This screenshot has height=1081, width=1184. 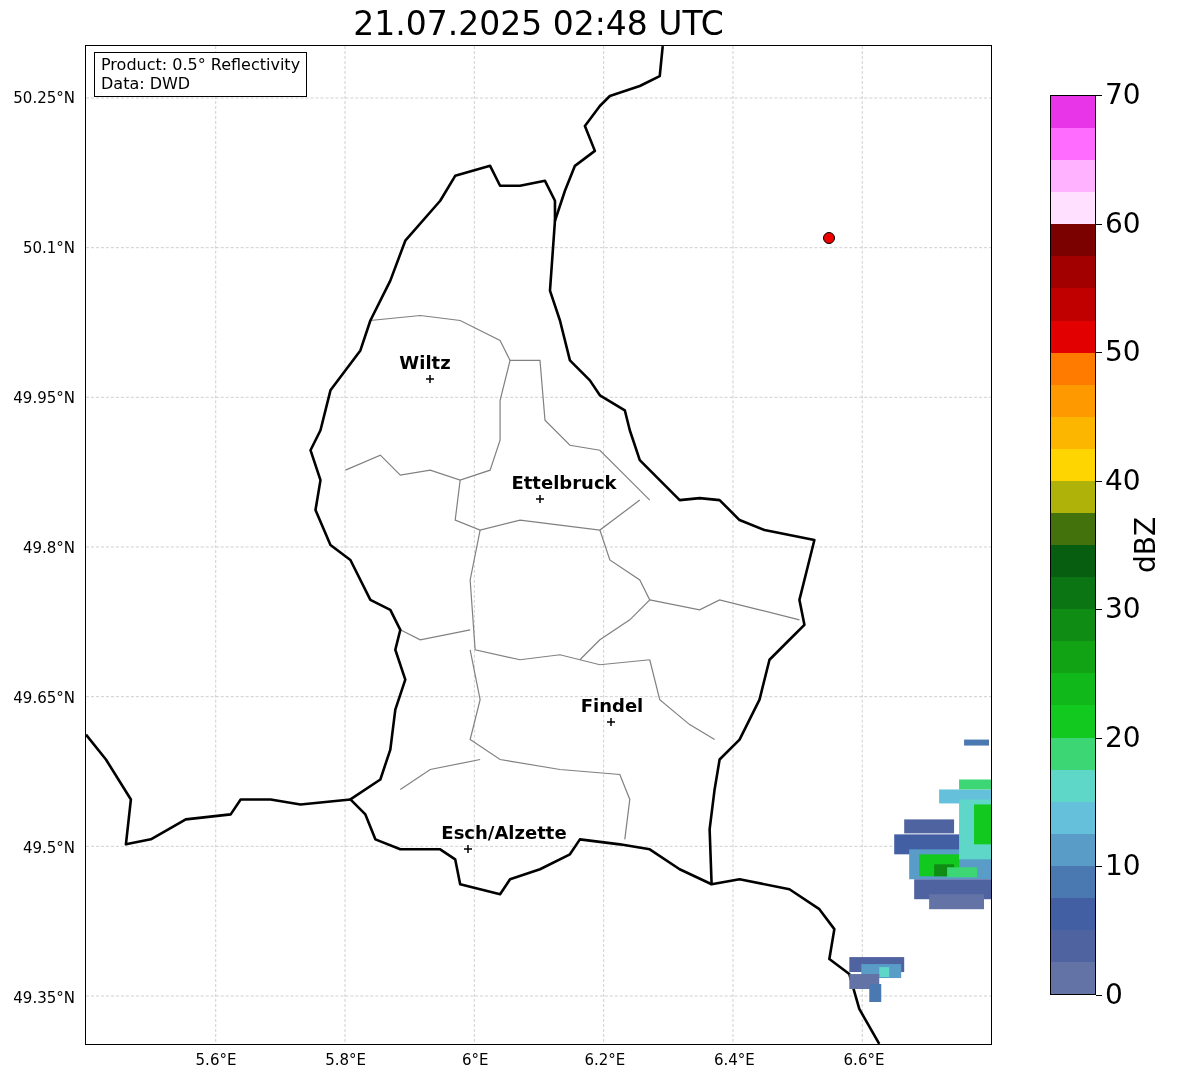 What do you see at coordinates (734, 1060) in the screenshot?
I see `longitude-label: 6.4°E` at bounding box center [734, 1060].